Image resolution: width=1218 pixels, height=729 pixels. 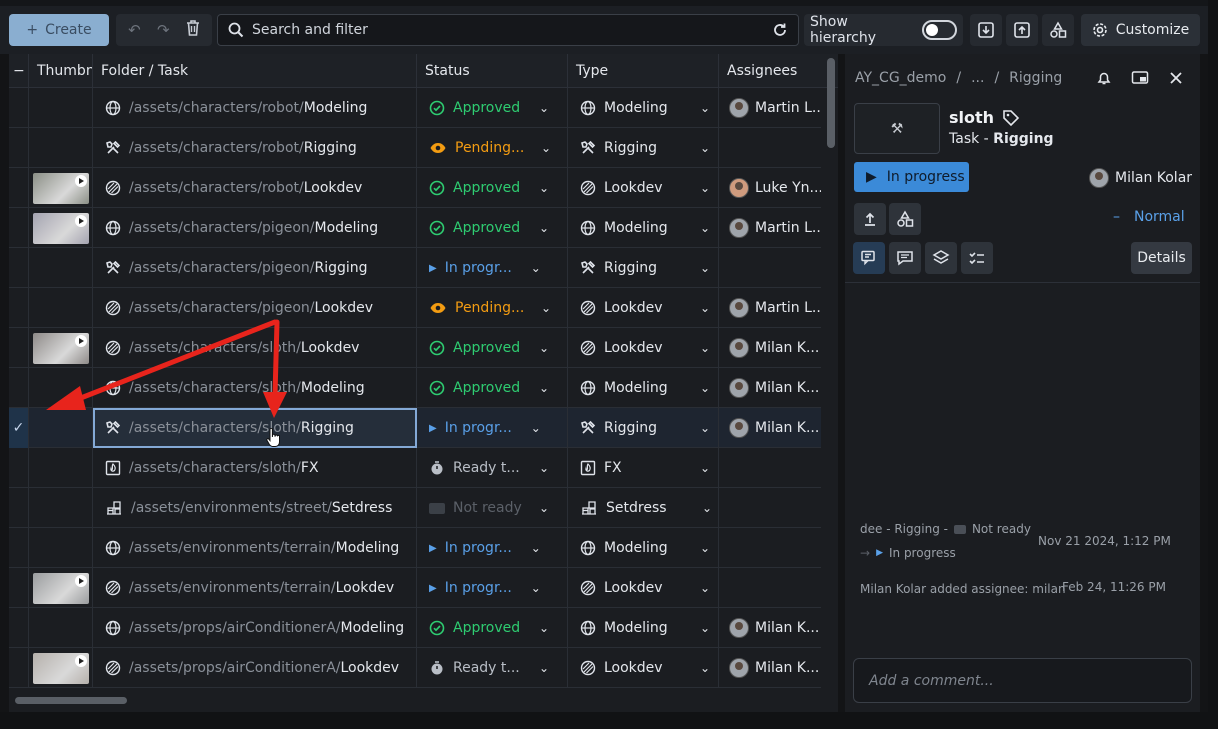 What do you see at coordinates (1149, 217) in the screenshot?
I see `priority-selector: – Normal` at bounding box center [1149, 217].